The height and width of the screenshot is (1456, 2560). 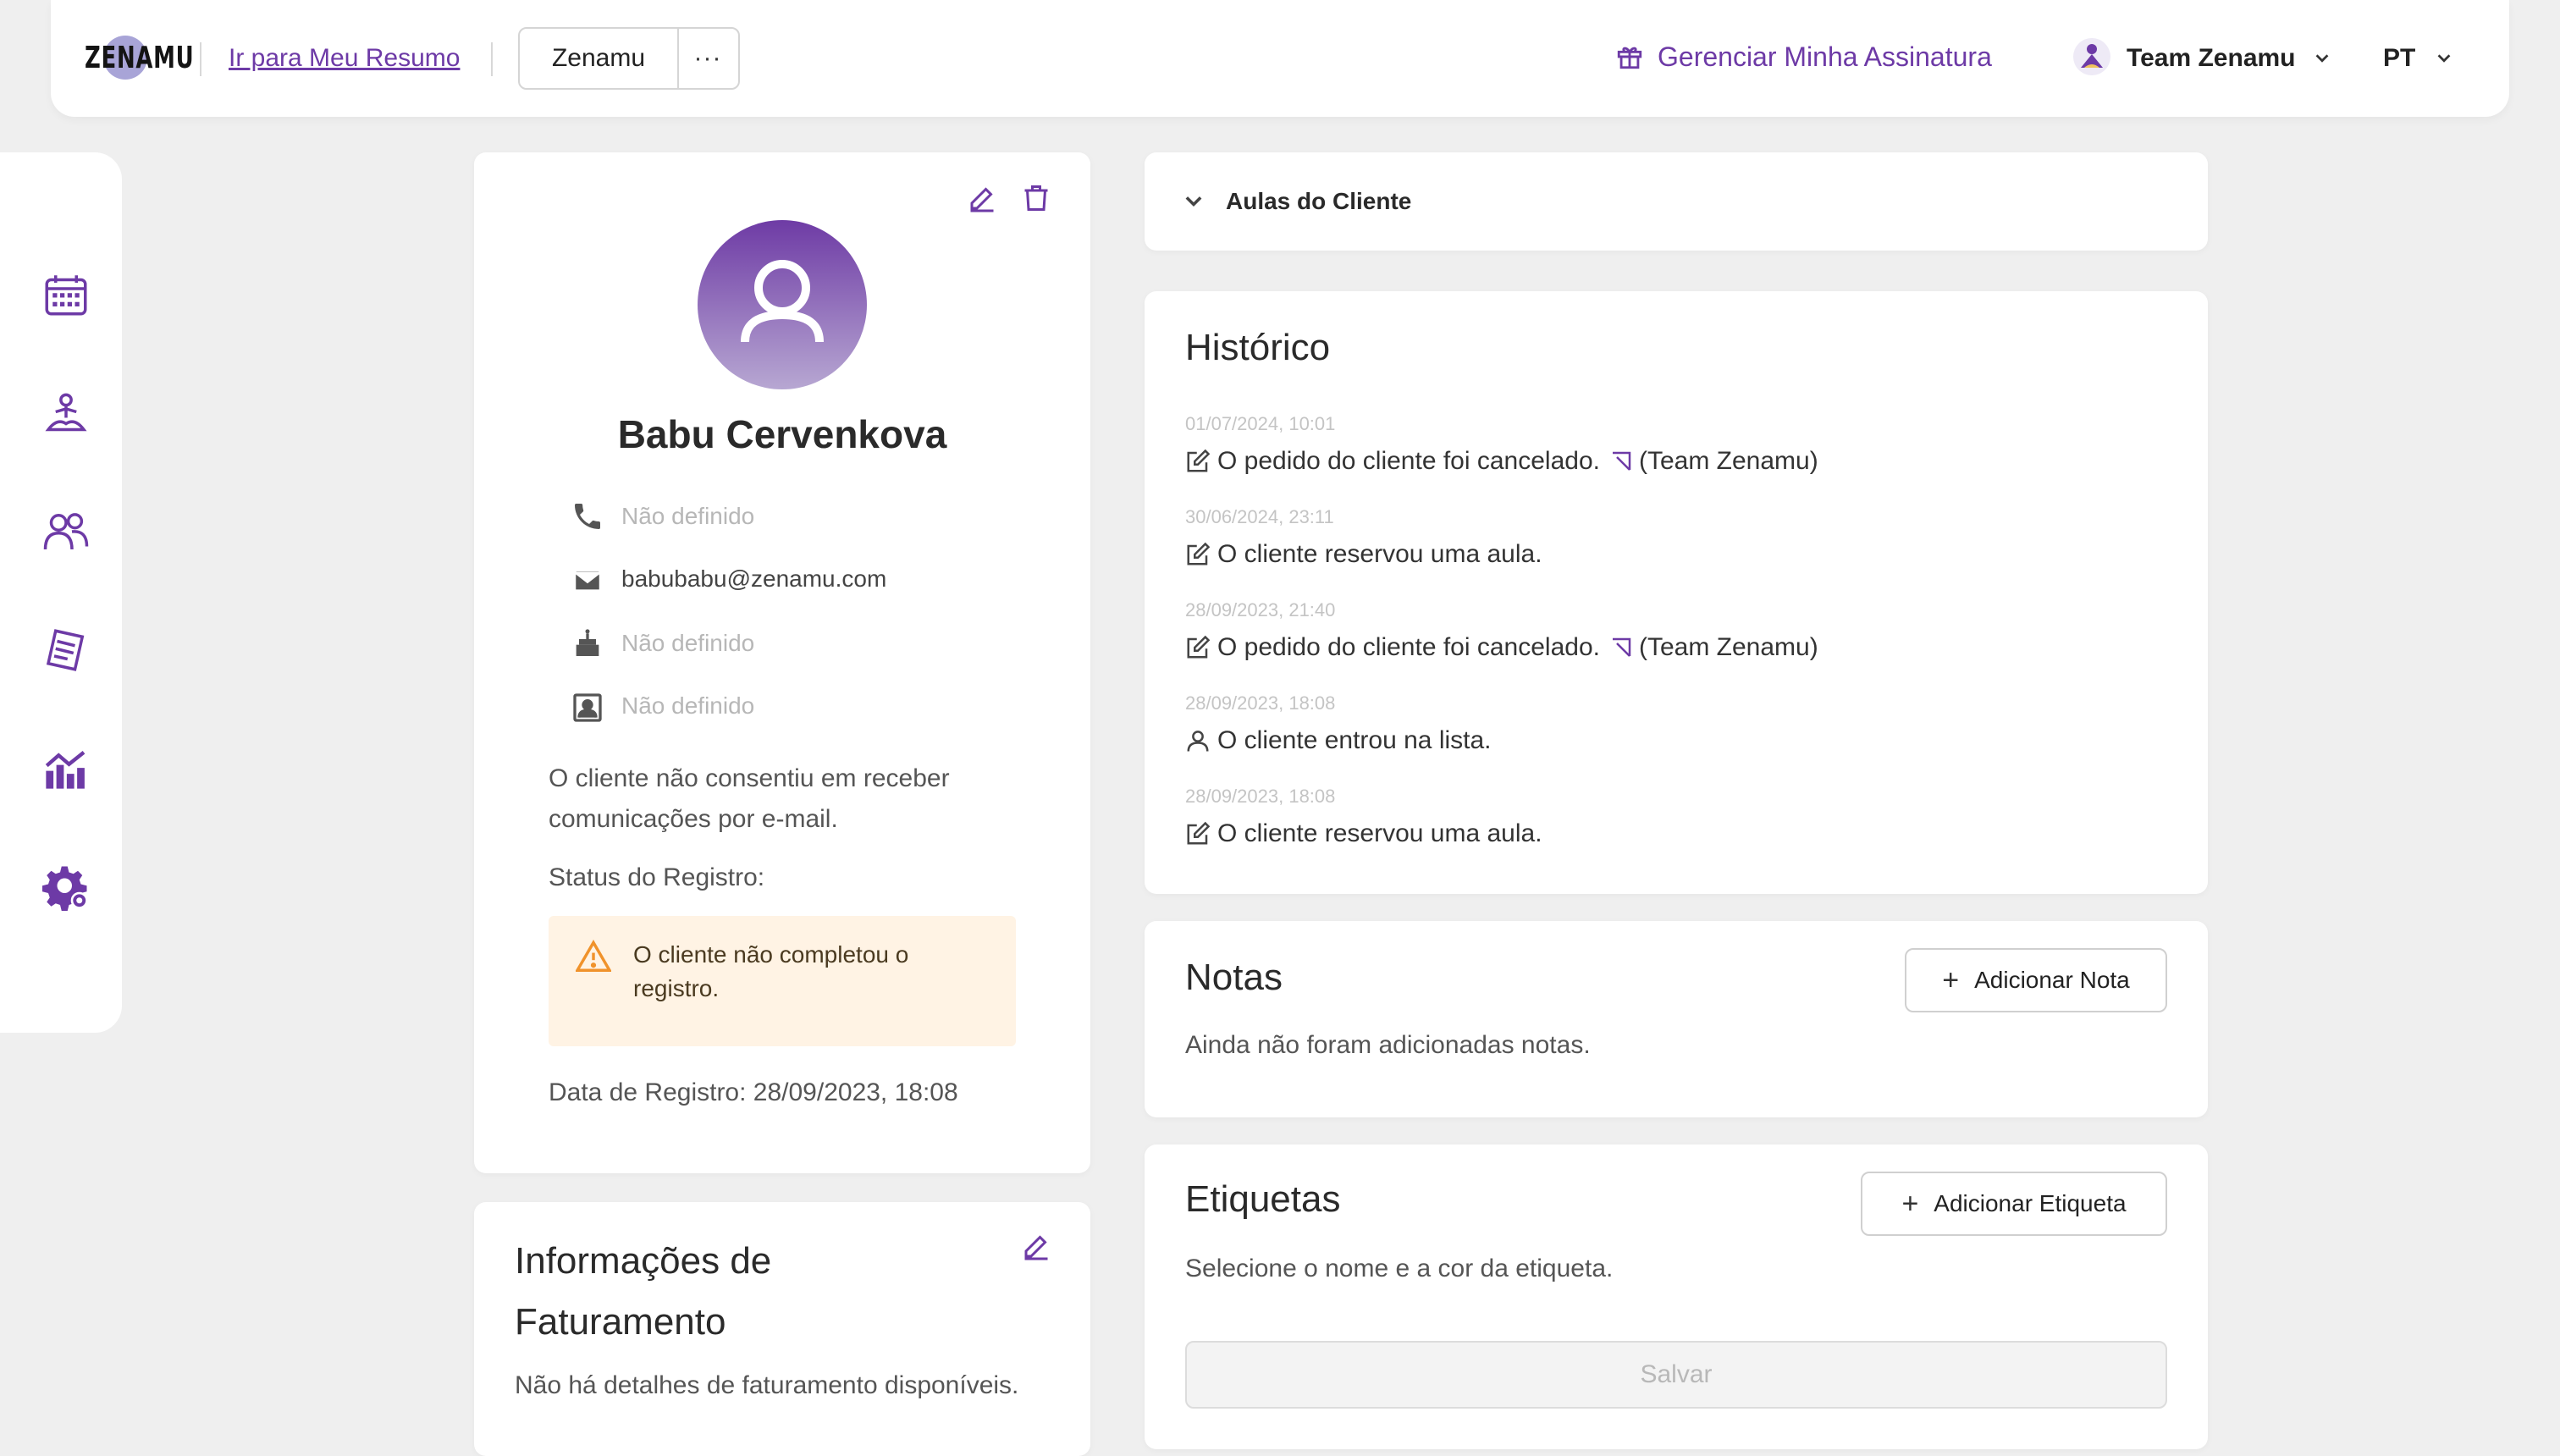 What do you see at coordinates (1198, 741) in the screenshot?
I see `user-icon` at bounding box center [1198, 741].